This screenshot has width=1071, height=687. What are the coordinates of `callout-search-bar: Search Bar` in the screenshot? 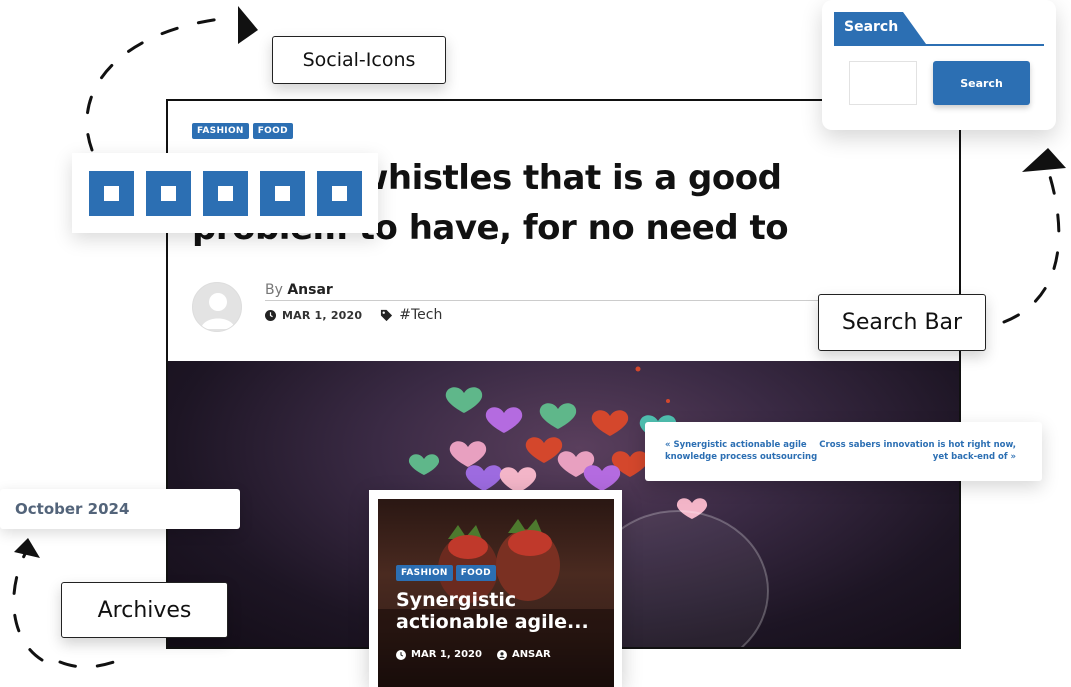 It's located at (902, 322).